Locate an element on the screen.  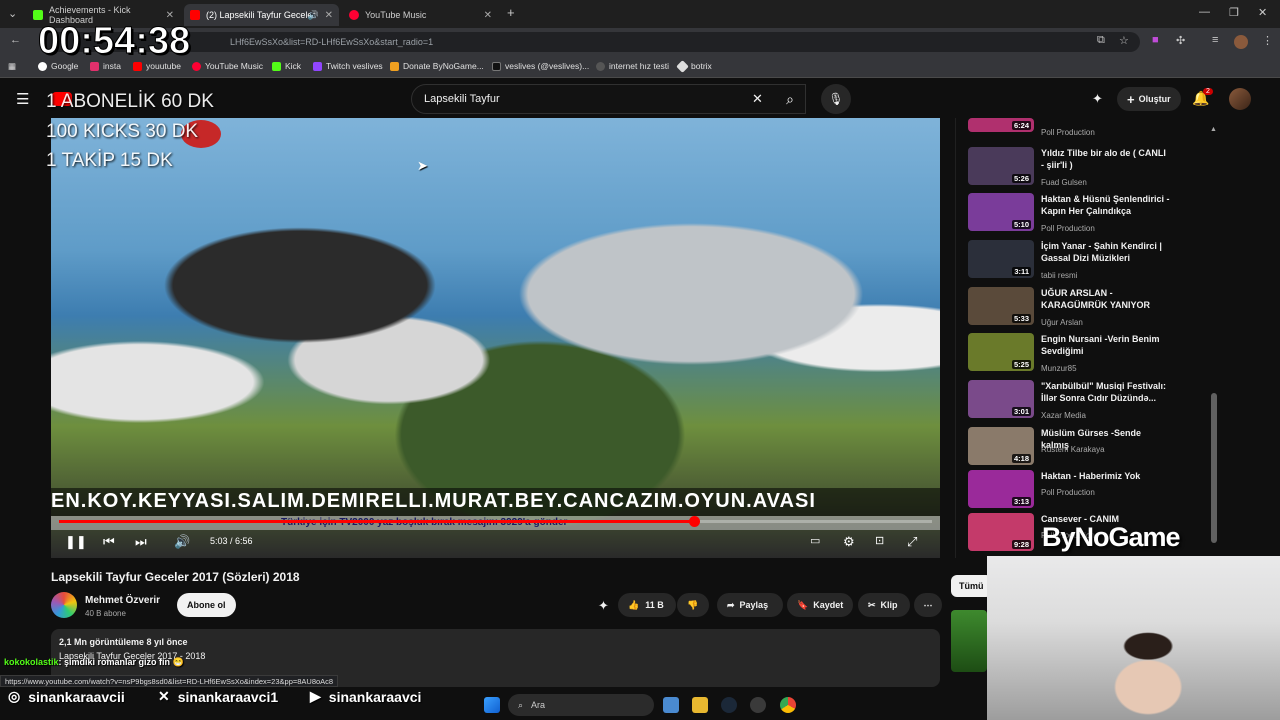
like-button: 👍 11 B is located at coordinates (647, 605).